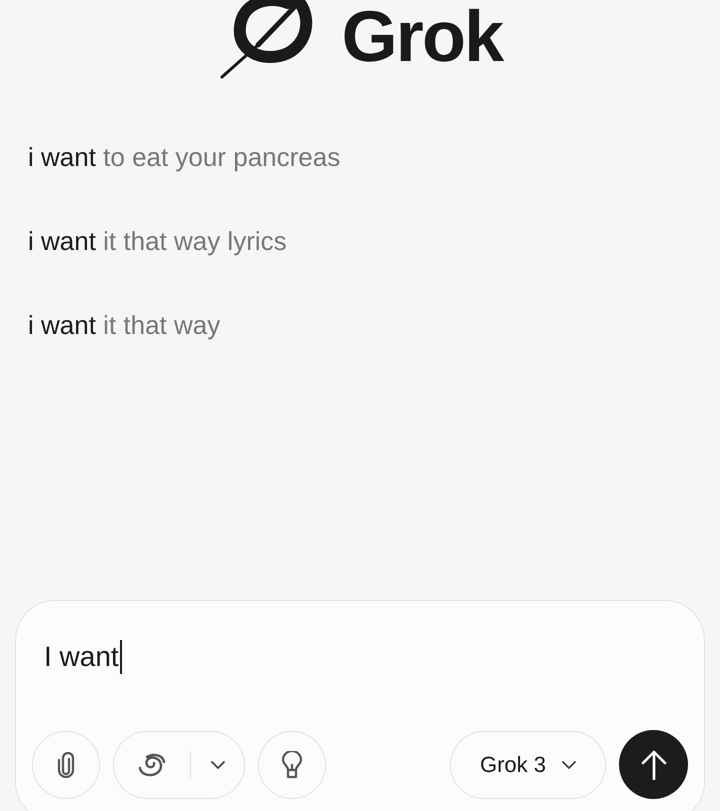 This screenshot has height=811, width=720. Describe the element at coordinates (653, 765) in the screenshot. I see `arrow-up-icon` at that location.